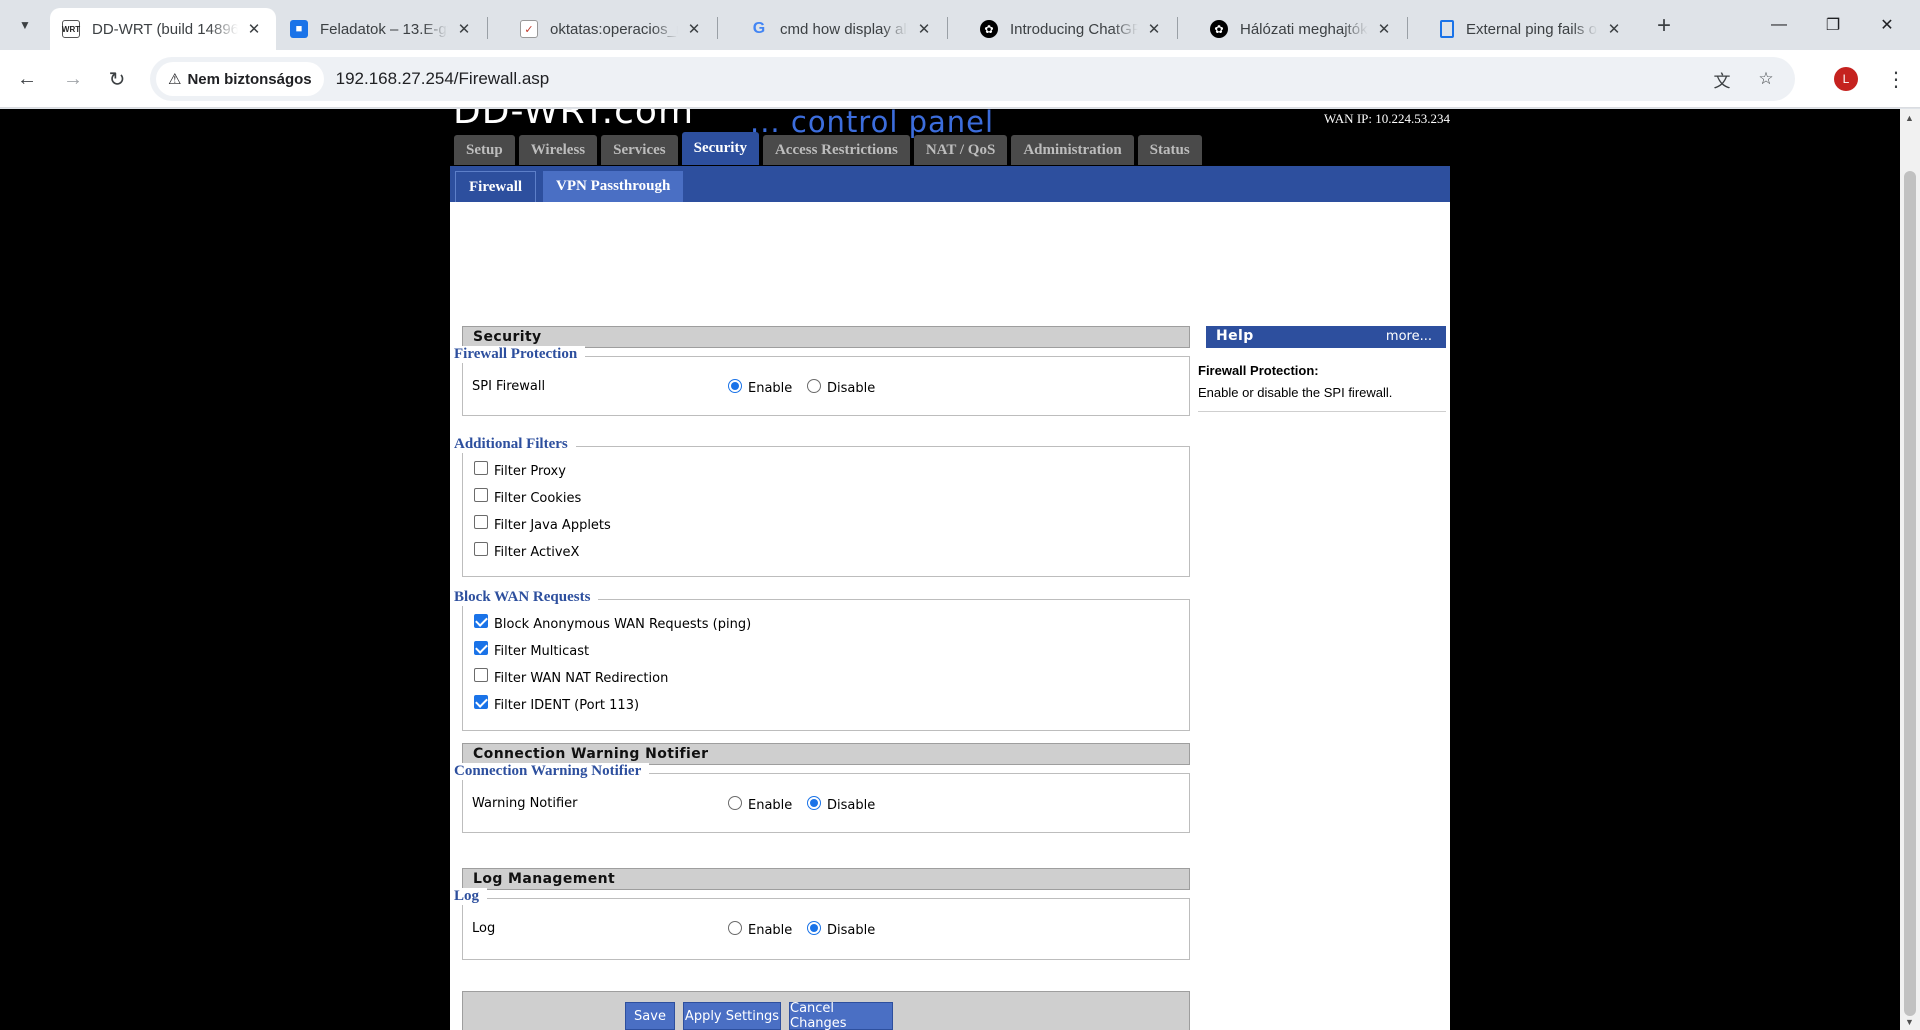  I want to click on scroll-up-icon: ▲, so click(1909, 118).